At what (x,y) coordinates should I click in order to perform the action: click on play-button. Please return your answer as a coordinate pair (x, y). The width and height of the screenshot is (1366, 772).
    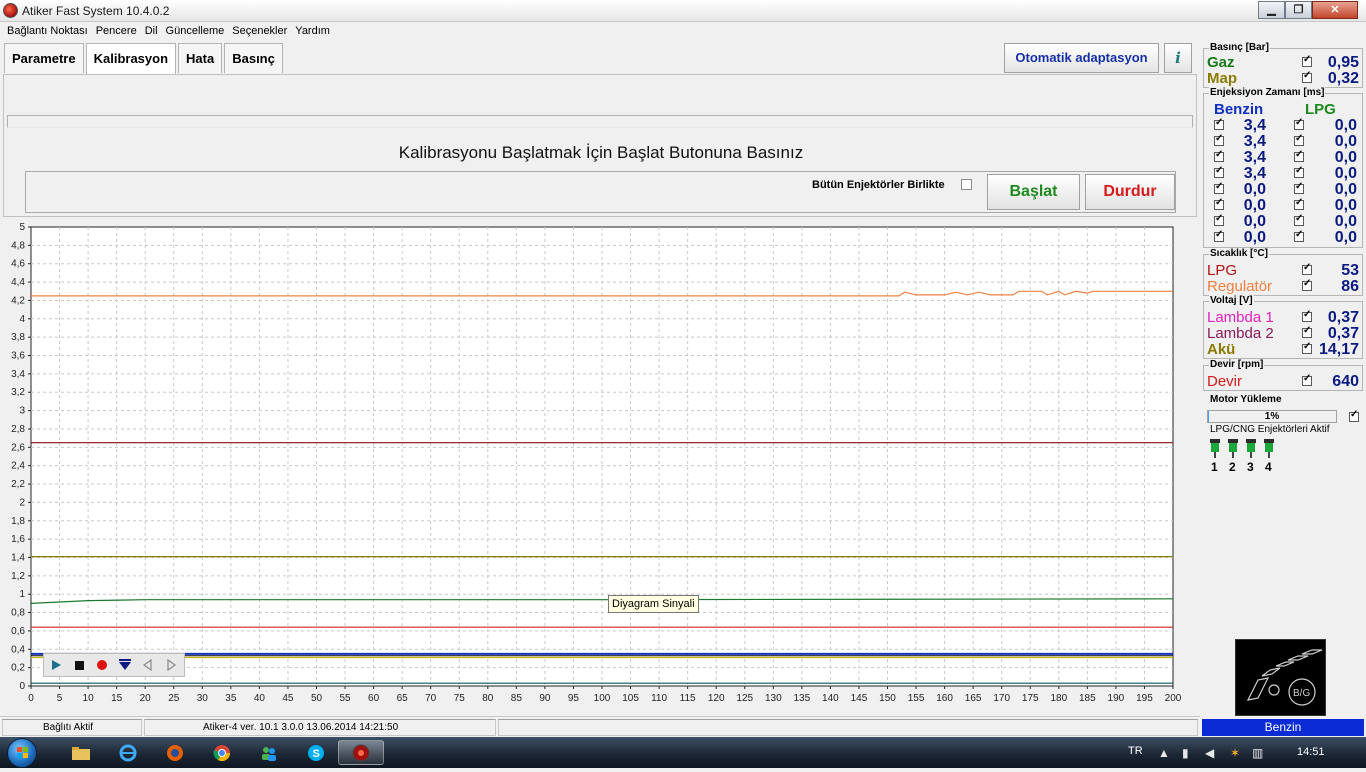
    Looking at the image, I should click on (55, 665).